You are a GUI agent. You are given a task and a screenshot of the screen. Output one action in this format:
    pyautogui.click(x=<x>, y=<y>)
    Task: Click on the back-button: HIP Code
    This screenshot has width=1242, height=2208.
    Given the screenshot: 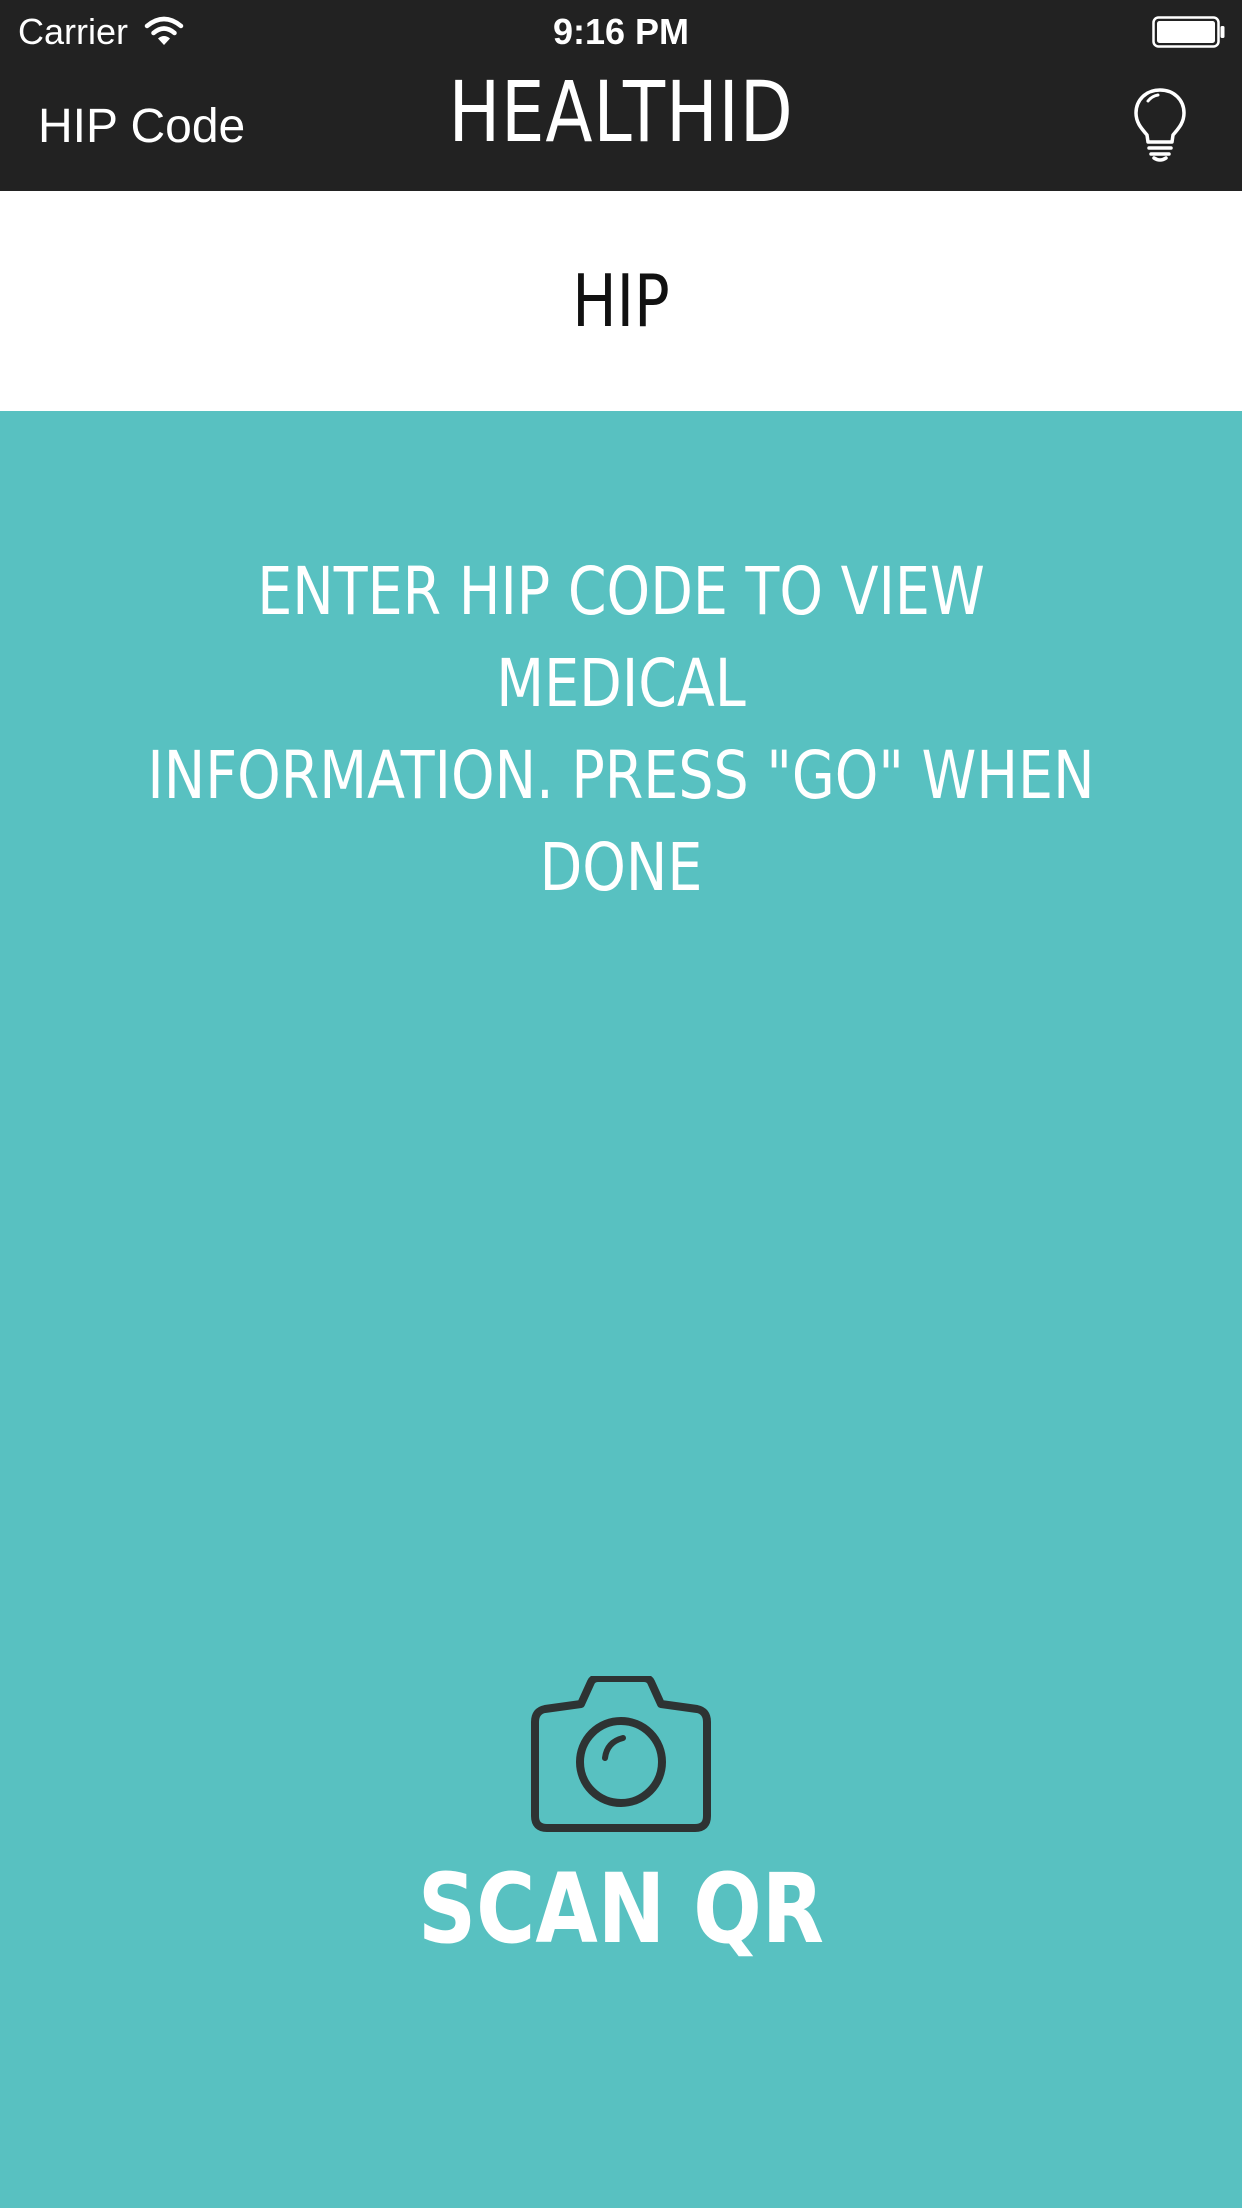 What is the action you would take?
    pyautogui.click(x=141, y=126)
    